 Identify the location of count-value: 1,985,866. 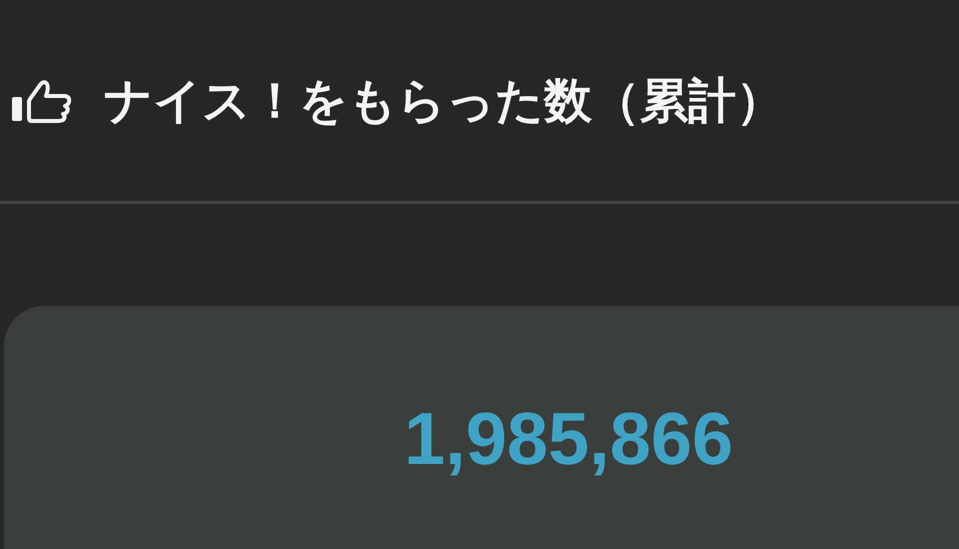
(569, 438).